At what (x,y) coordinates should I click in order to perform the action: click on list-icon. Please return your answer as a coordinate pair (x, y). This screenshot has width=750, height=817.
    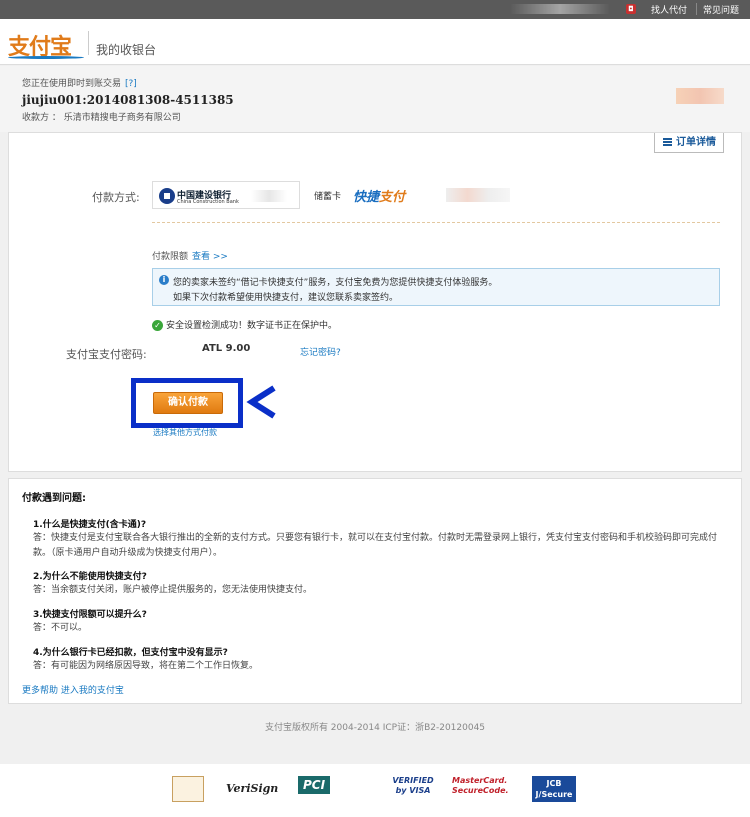
    Looking at the image, I should click on (667, 142).